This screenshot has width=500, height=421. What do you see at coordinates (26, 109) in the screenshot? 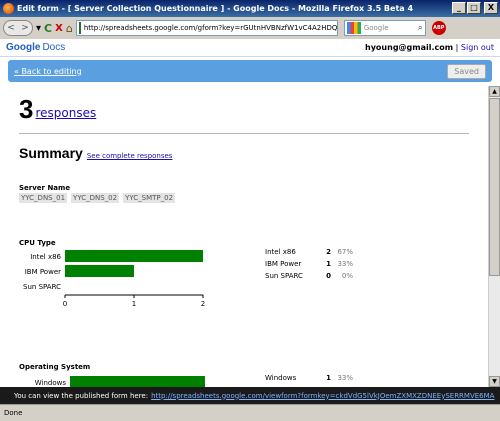
I see `response-count: 3` at bounding box center [26, 109].